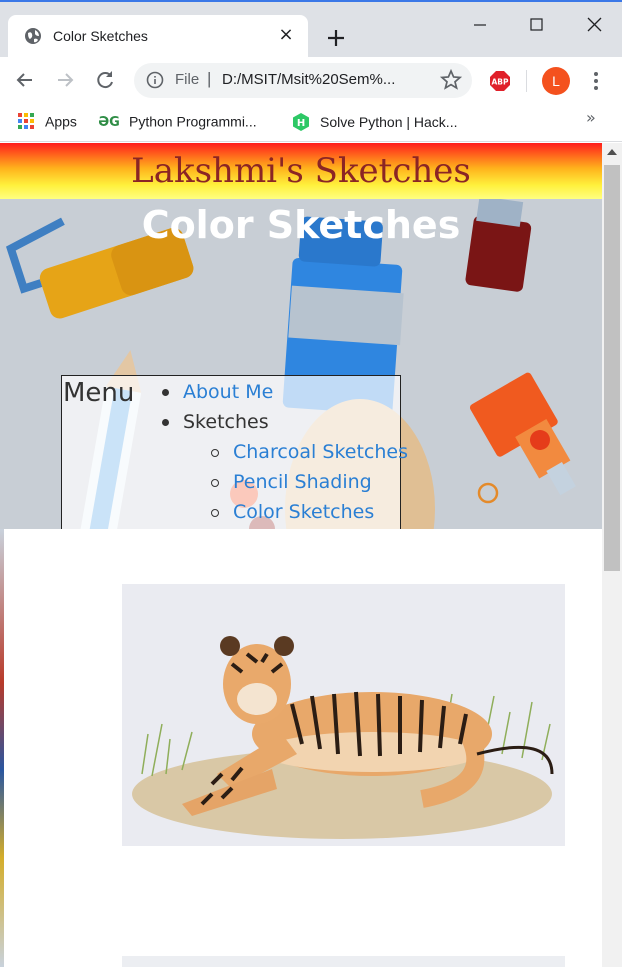  I want to click on tab-close-button: ×, so click(286, 35).